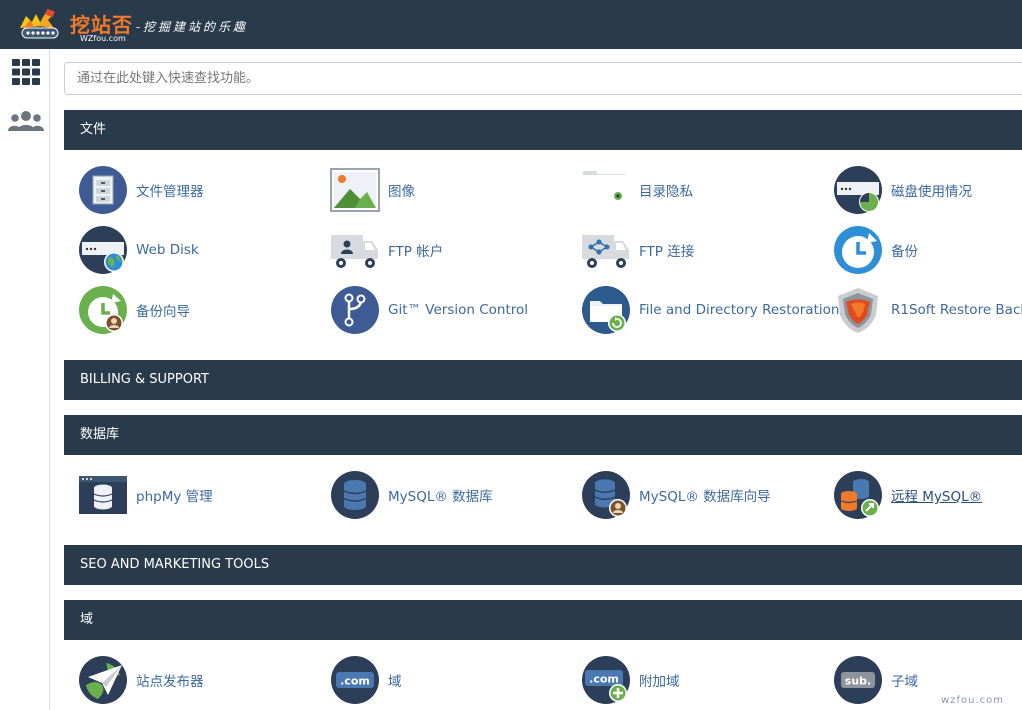 This screenshot has height=710, width=1022. I want to click on site-logo: 挖站否 WZfou.com -挖掘建站的乐趣, so click(133, 25).